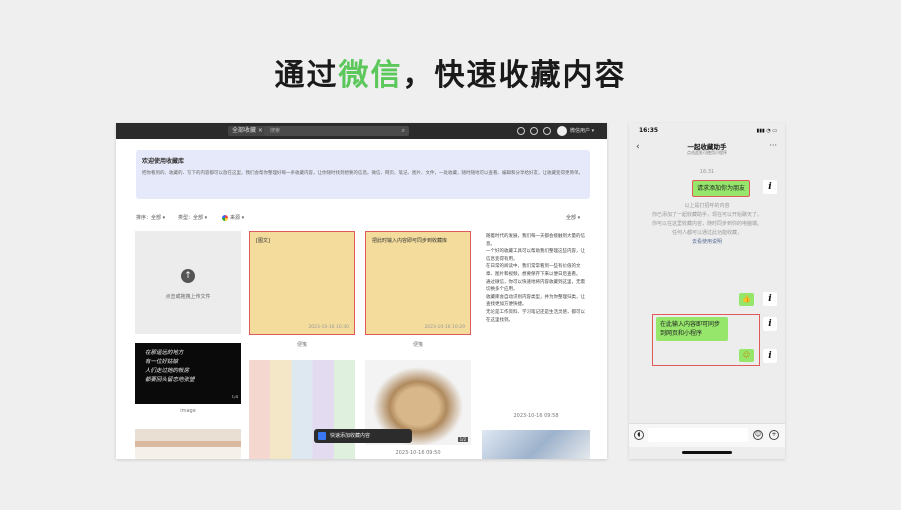 This screenshot has width=901, height=510. I want to click on color-palette-card, so click(302, 409).